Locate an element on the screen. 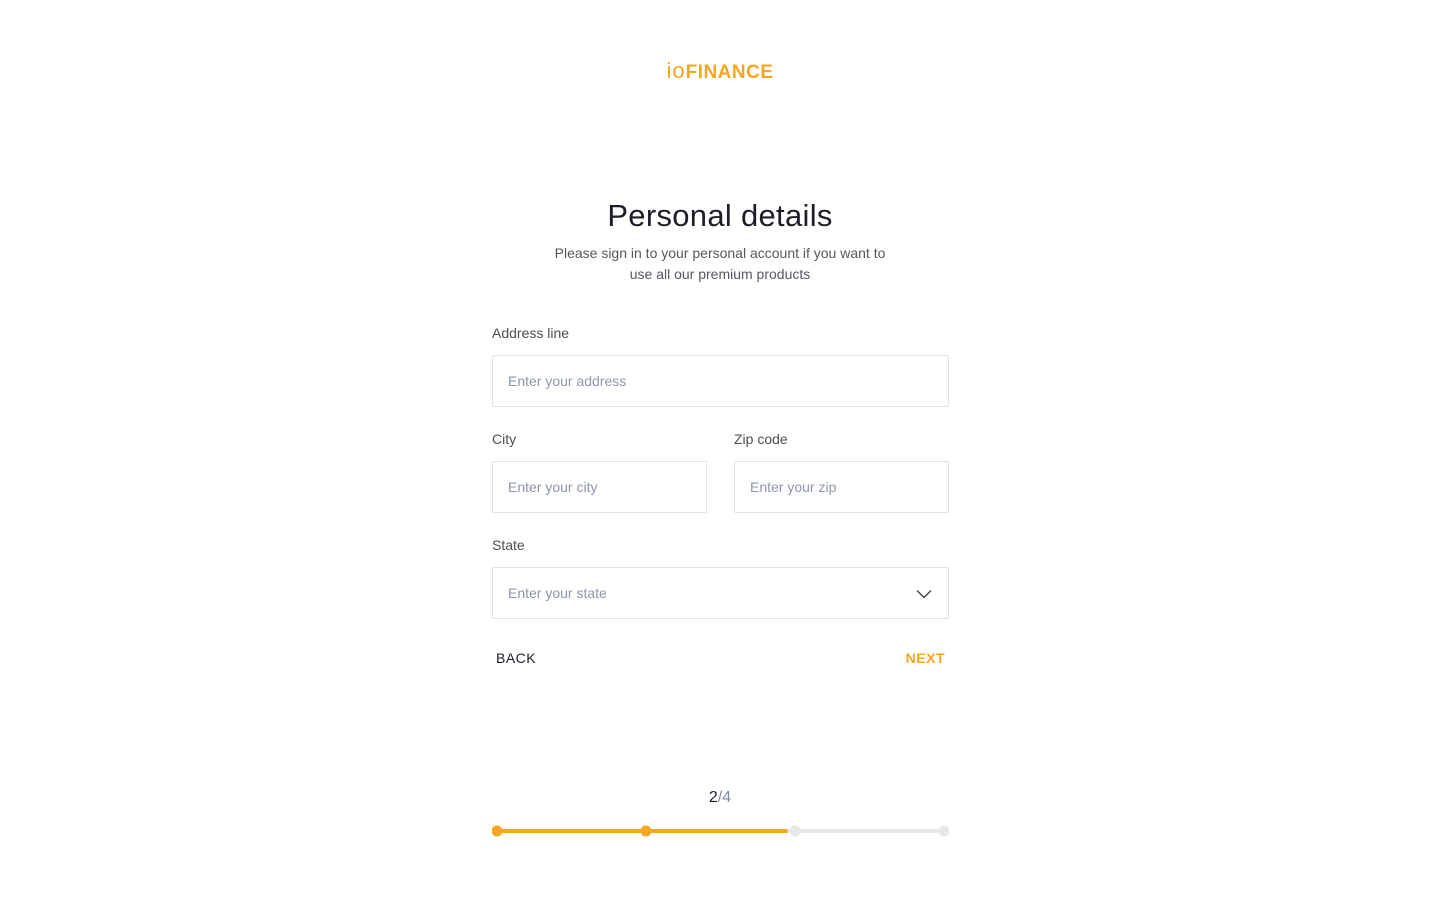  address-input is located at coordinates (720, 381).